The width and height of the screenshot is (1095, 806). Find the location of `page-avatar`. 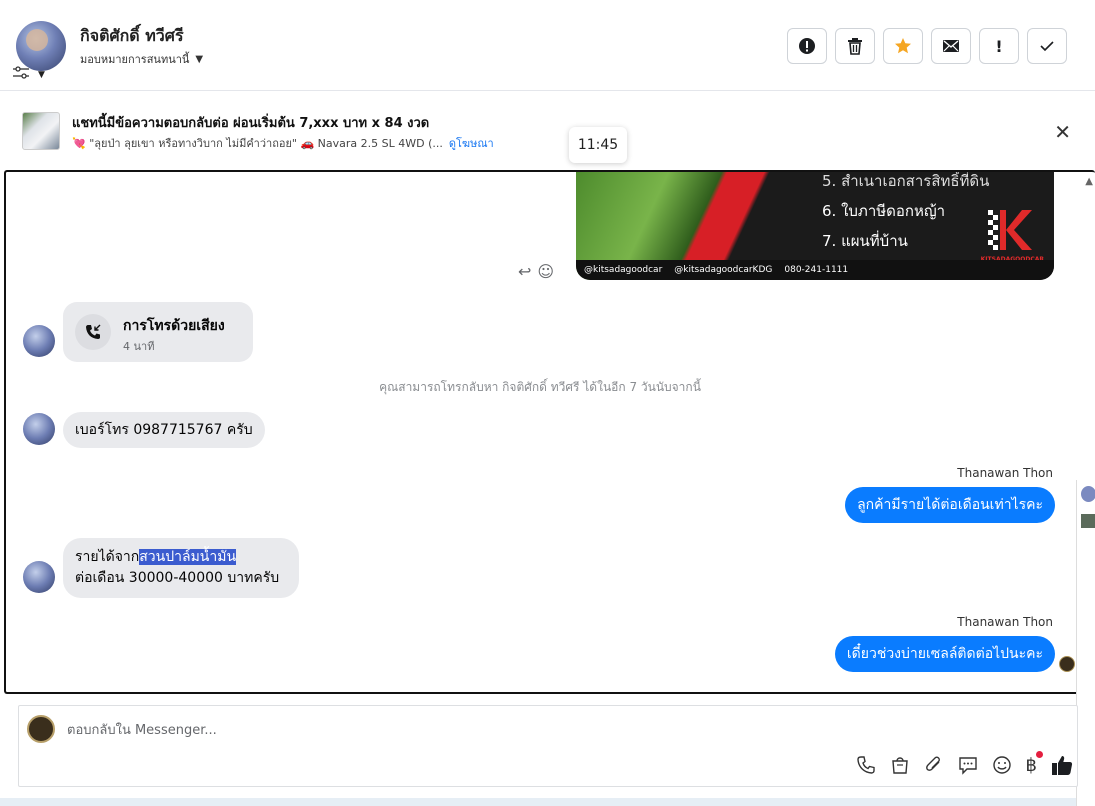

page-avatar is located at coordinates (41, 729).